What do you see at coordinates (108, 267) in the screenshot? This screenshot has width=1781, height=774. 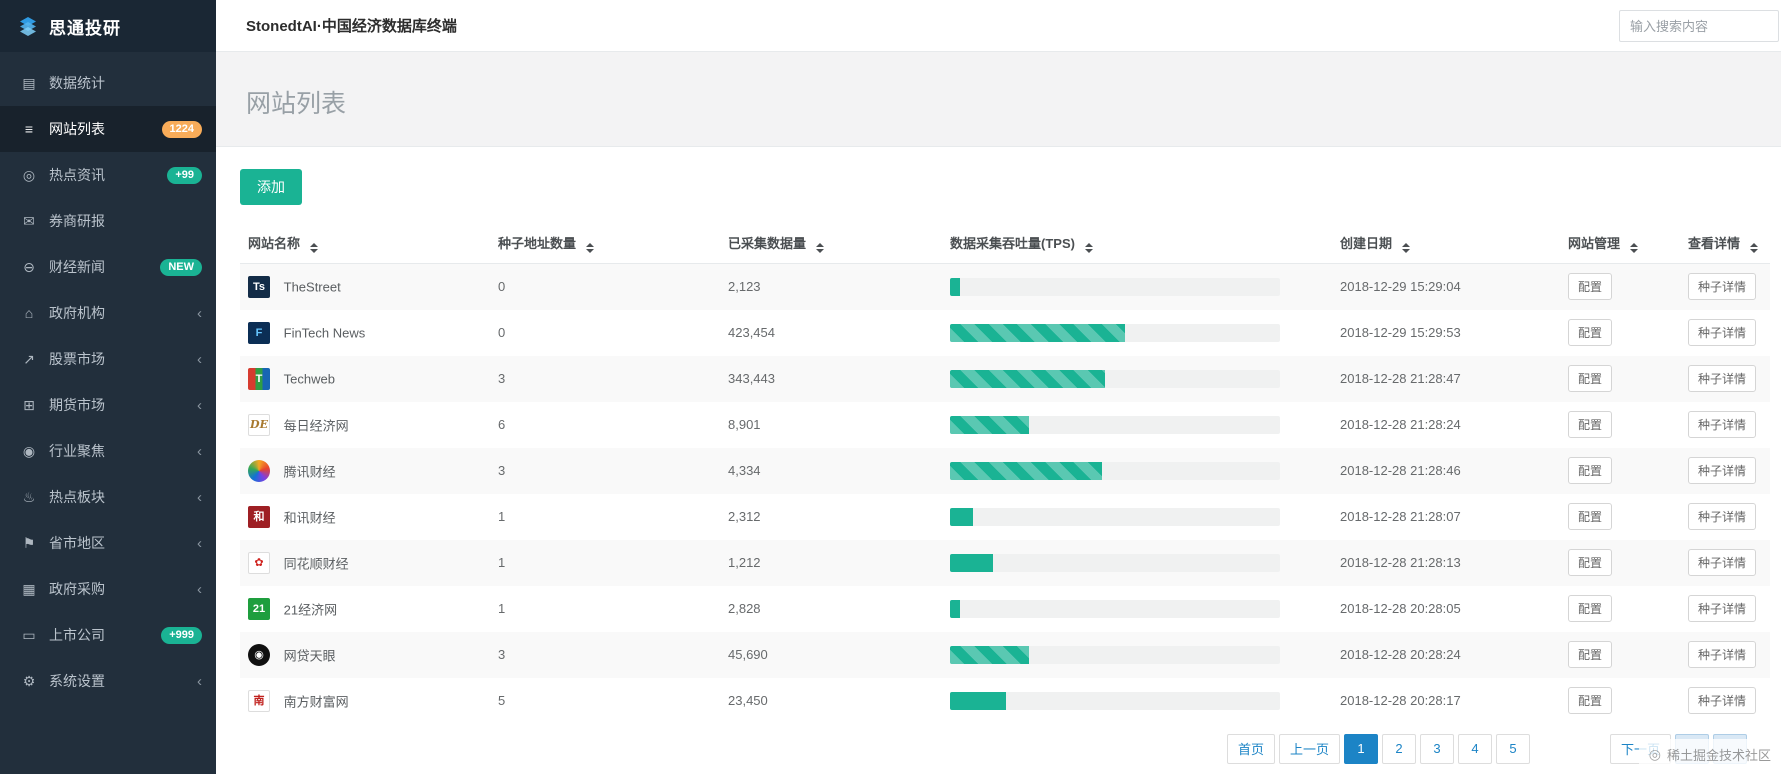 I see `sidebar-item: ⊖ 财经新闻 NEW` at bounding box center [108, 267].